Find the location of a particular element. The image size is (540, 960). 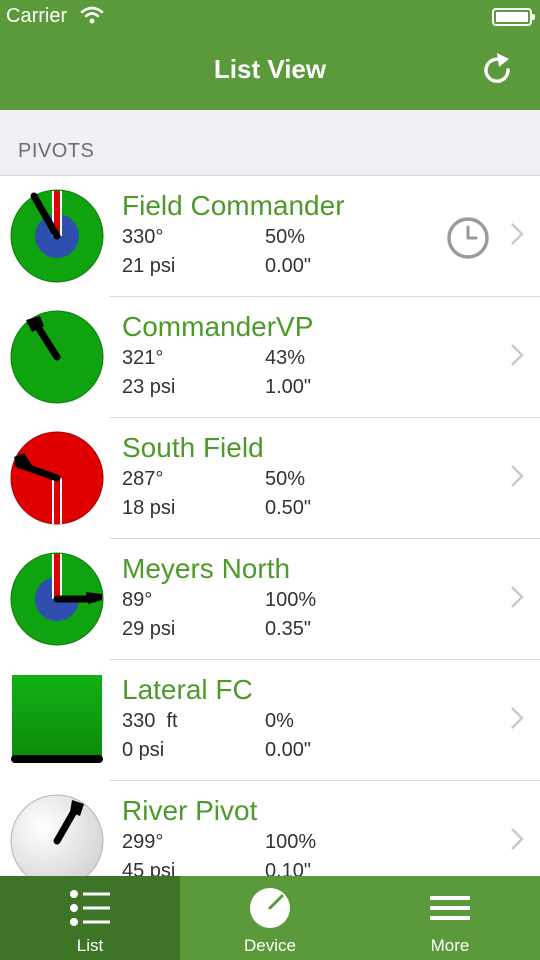

list-item: Meyers North 89° 100% 29 psi 0.35" is located at coordinates (270, 599).